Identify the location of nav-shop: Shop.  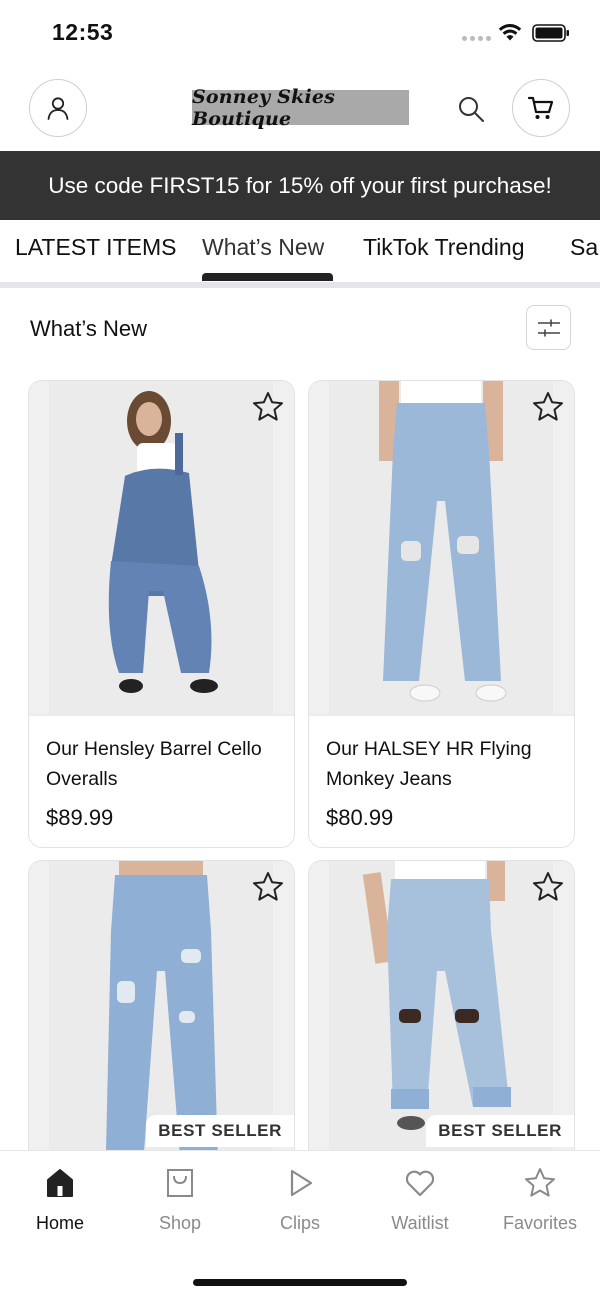
(180, 1203).